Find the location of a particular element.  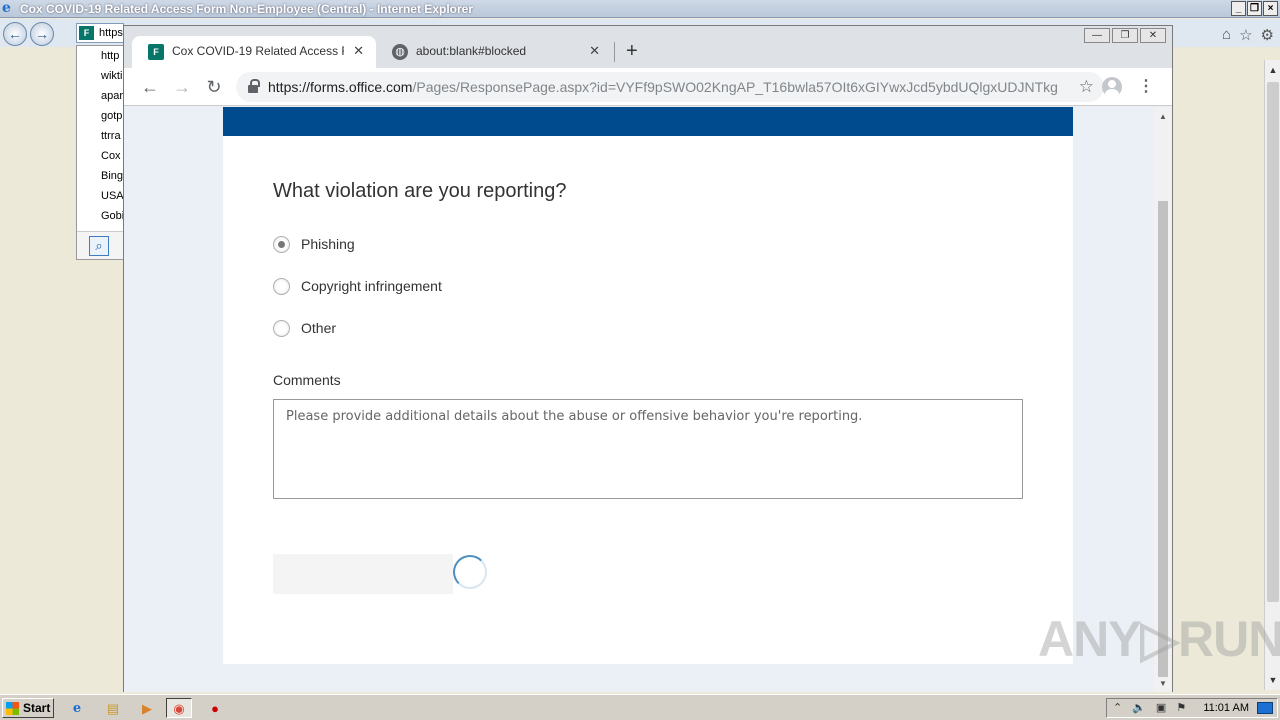

dropdown-item: wikti is located at coordinates (100, 76).